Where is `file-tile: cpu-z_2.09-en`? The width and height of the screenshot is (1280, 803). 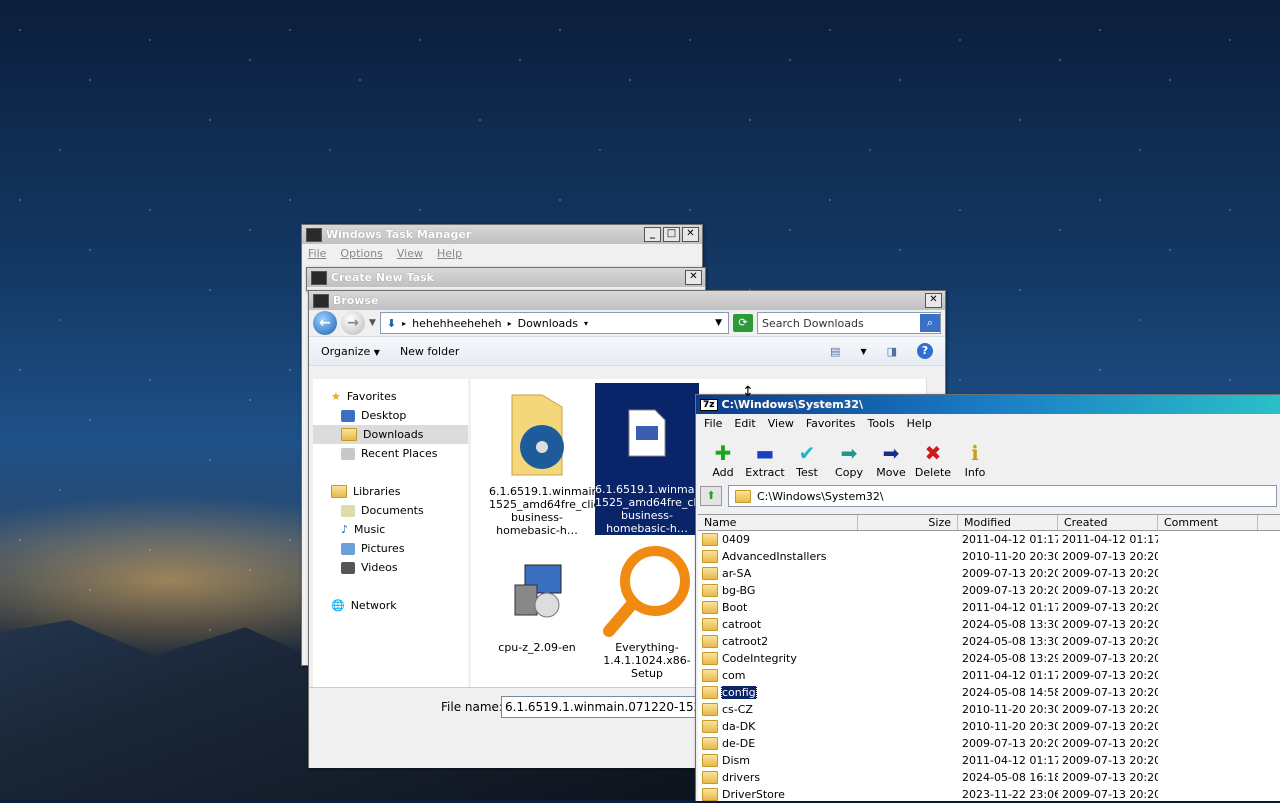
file-tile: cpu-z_2.09-en is located at coordinates (537, 597).